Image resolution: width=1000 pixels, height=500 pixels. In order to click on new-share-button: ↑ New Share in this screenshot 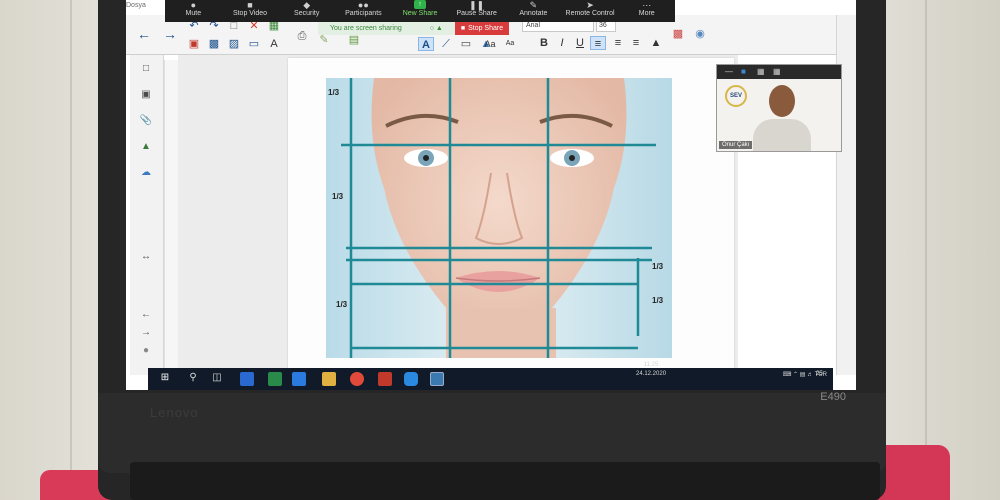, I will do `click(420, 11)`.